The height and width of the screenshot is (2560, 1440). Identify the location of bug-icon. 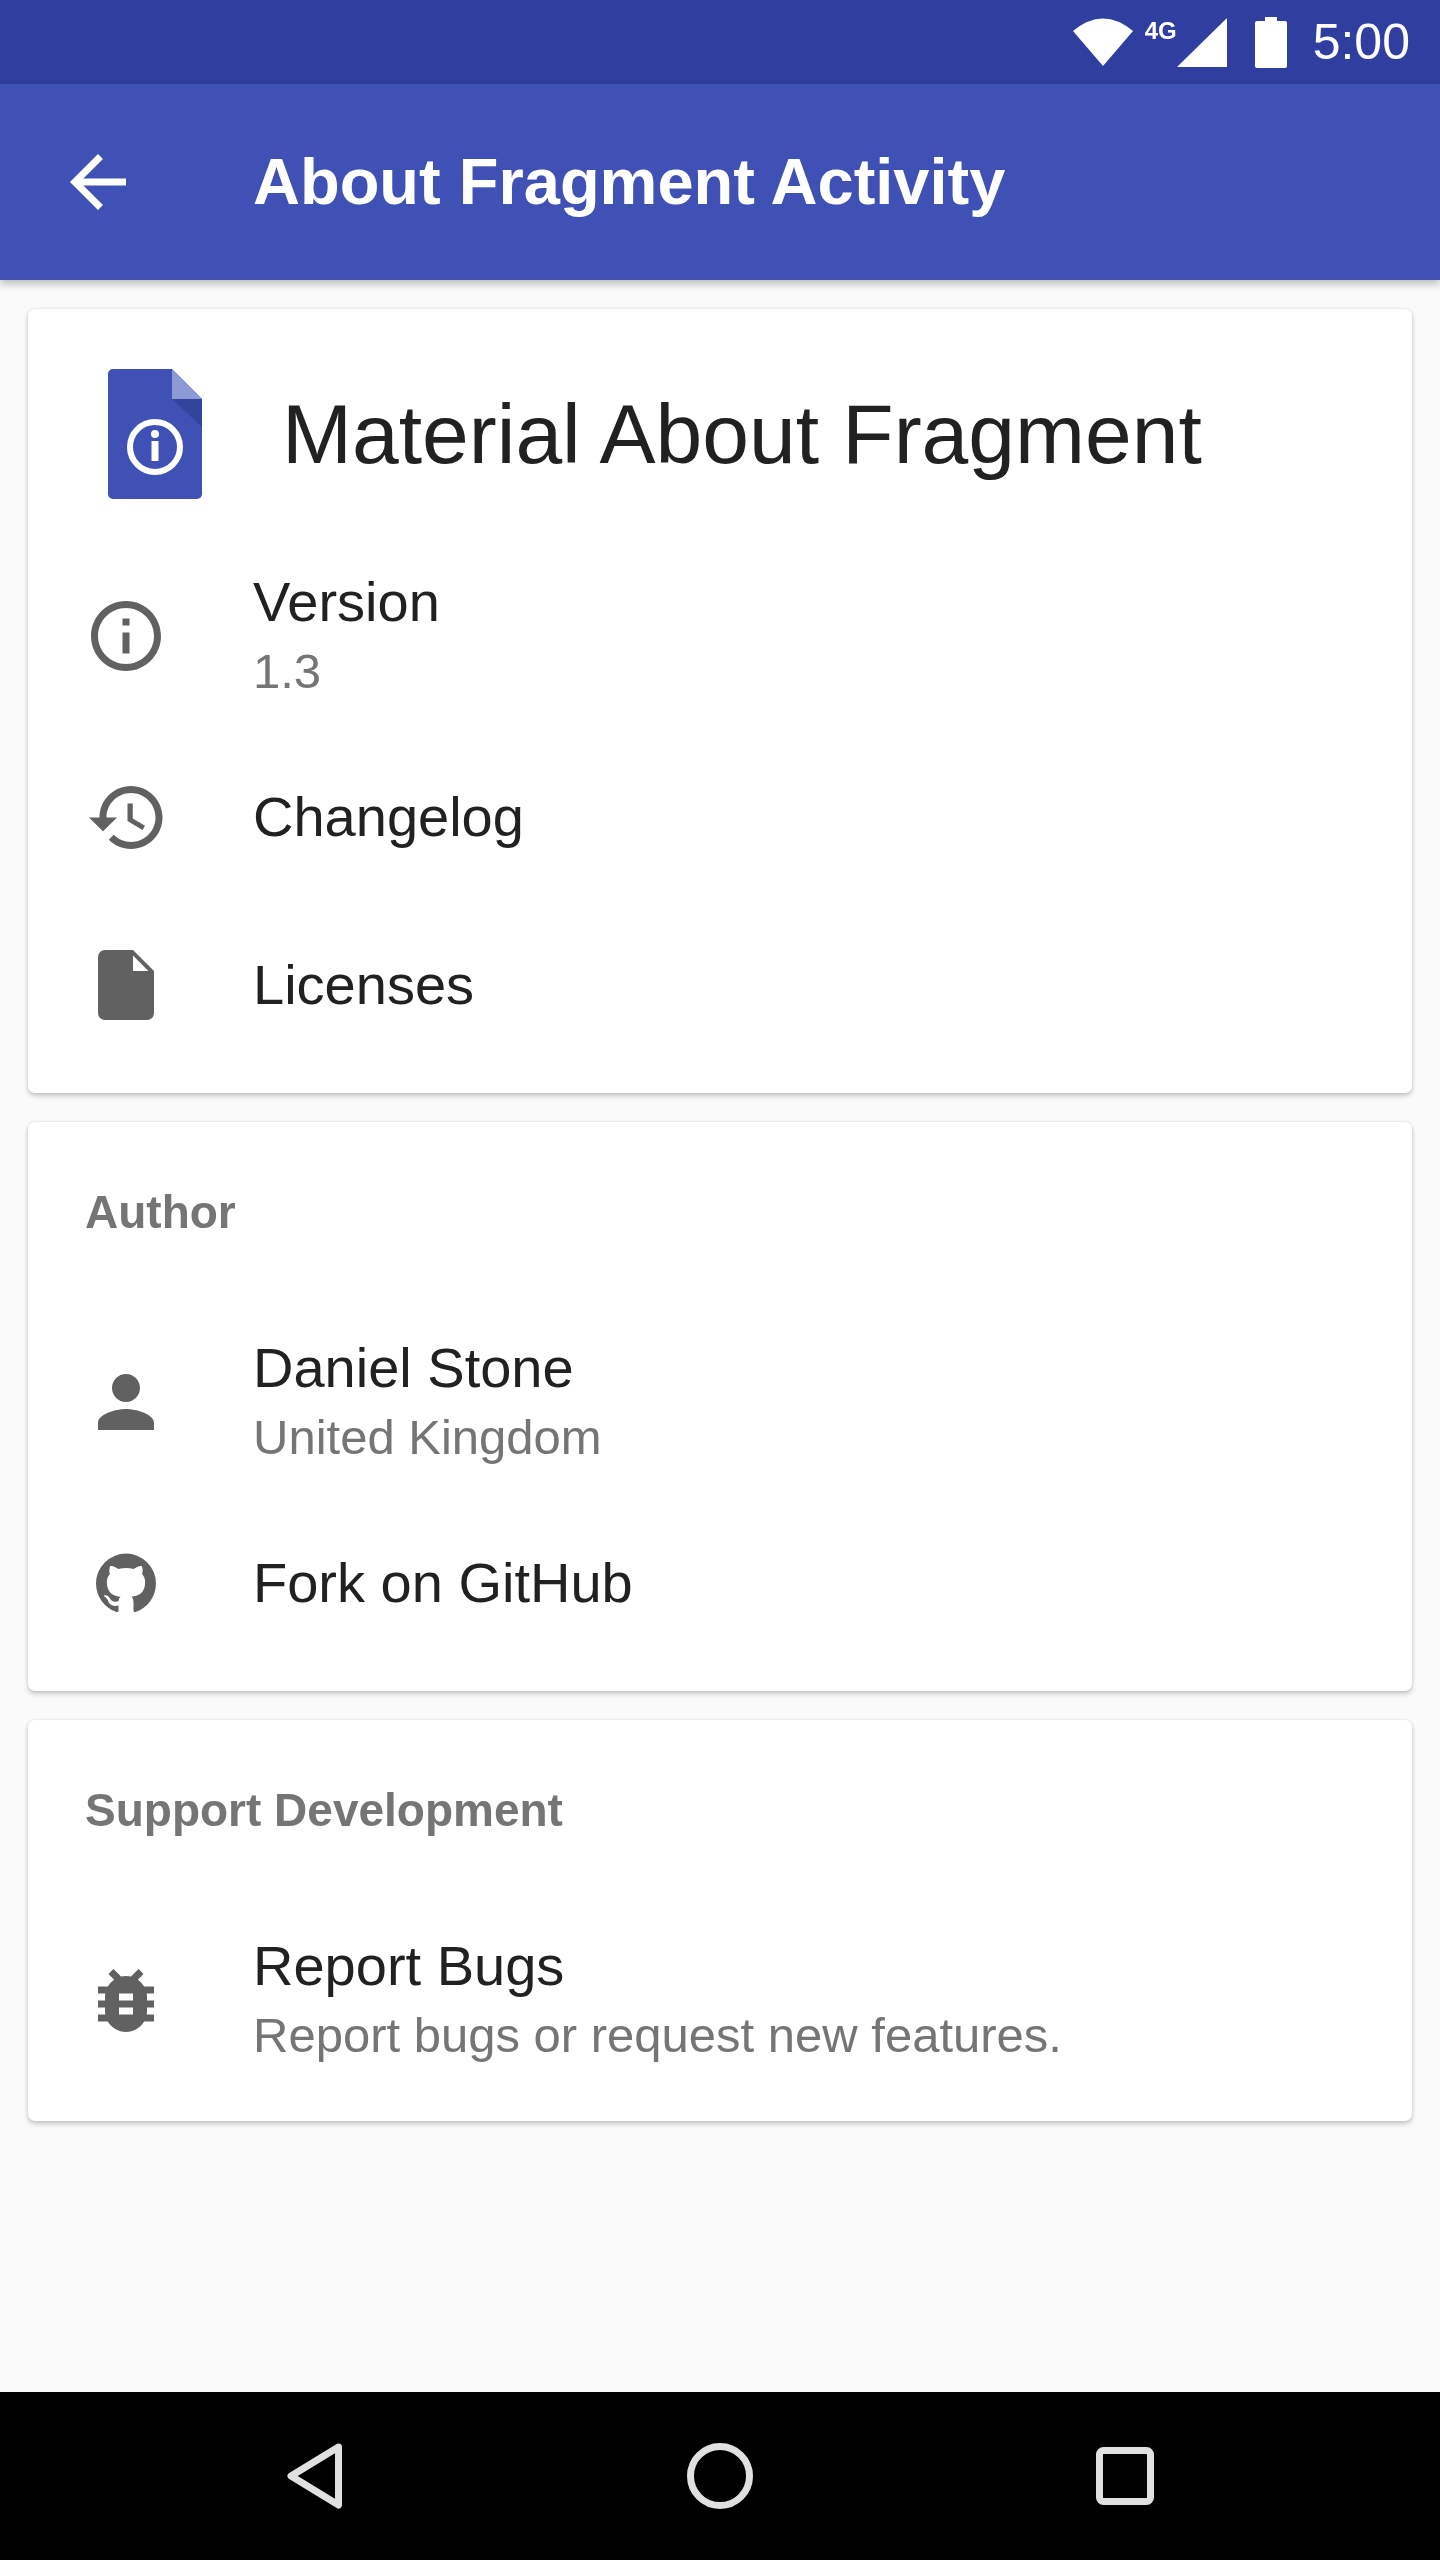
(126, 2000).